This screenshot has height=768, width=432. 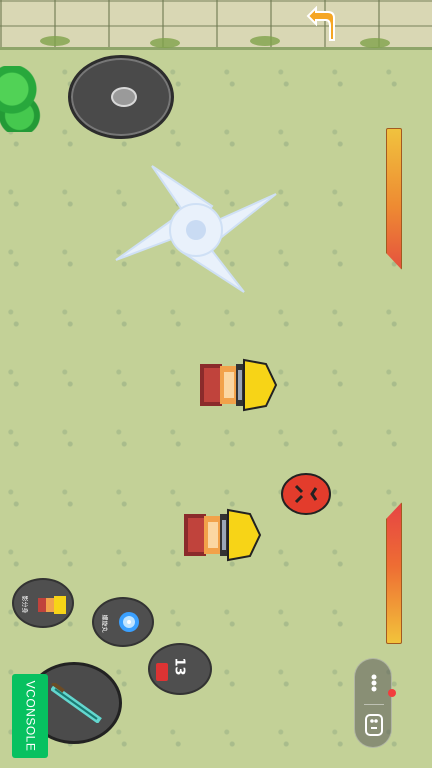 I want to click on shadow-clone-skill-button: 影分身, so click(x=43, y=603).